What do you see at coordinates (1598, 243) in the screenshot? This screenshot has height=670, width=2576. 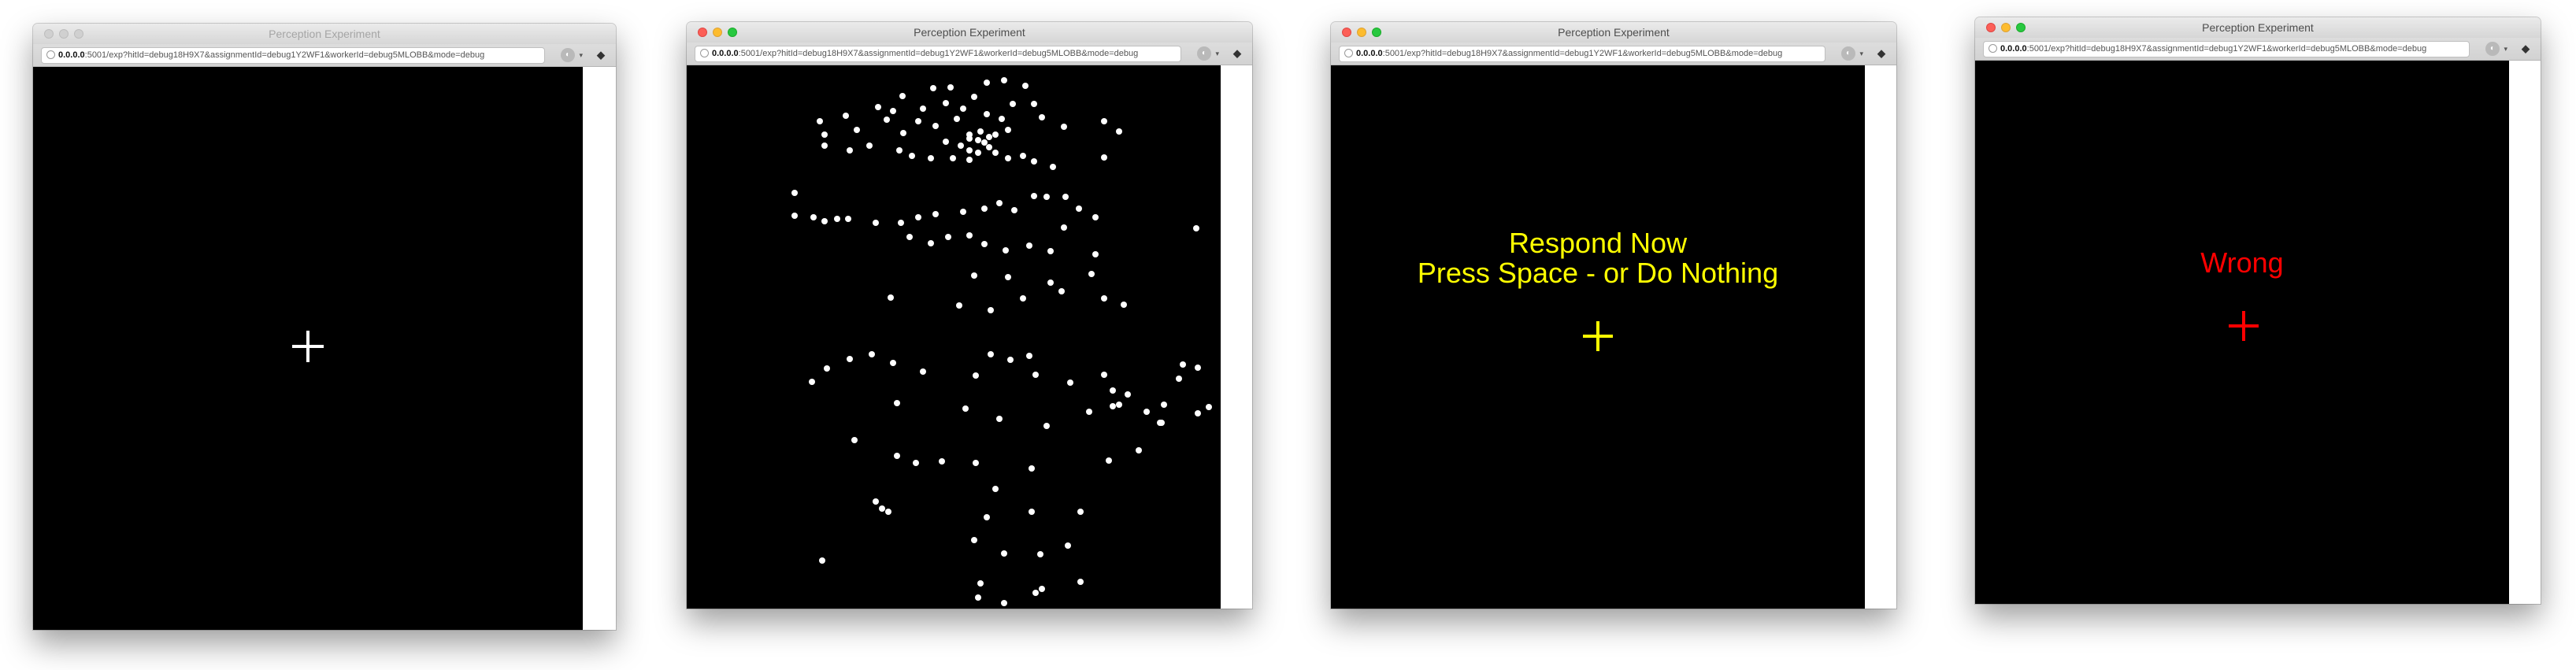 I see `respond-now-text: Respond Now` at bounding box center [1598, 243].